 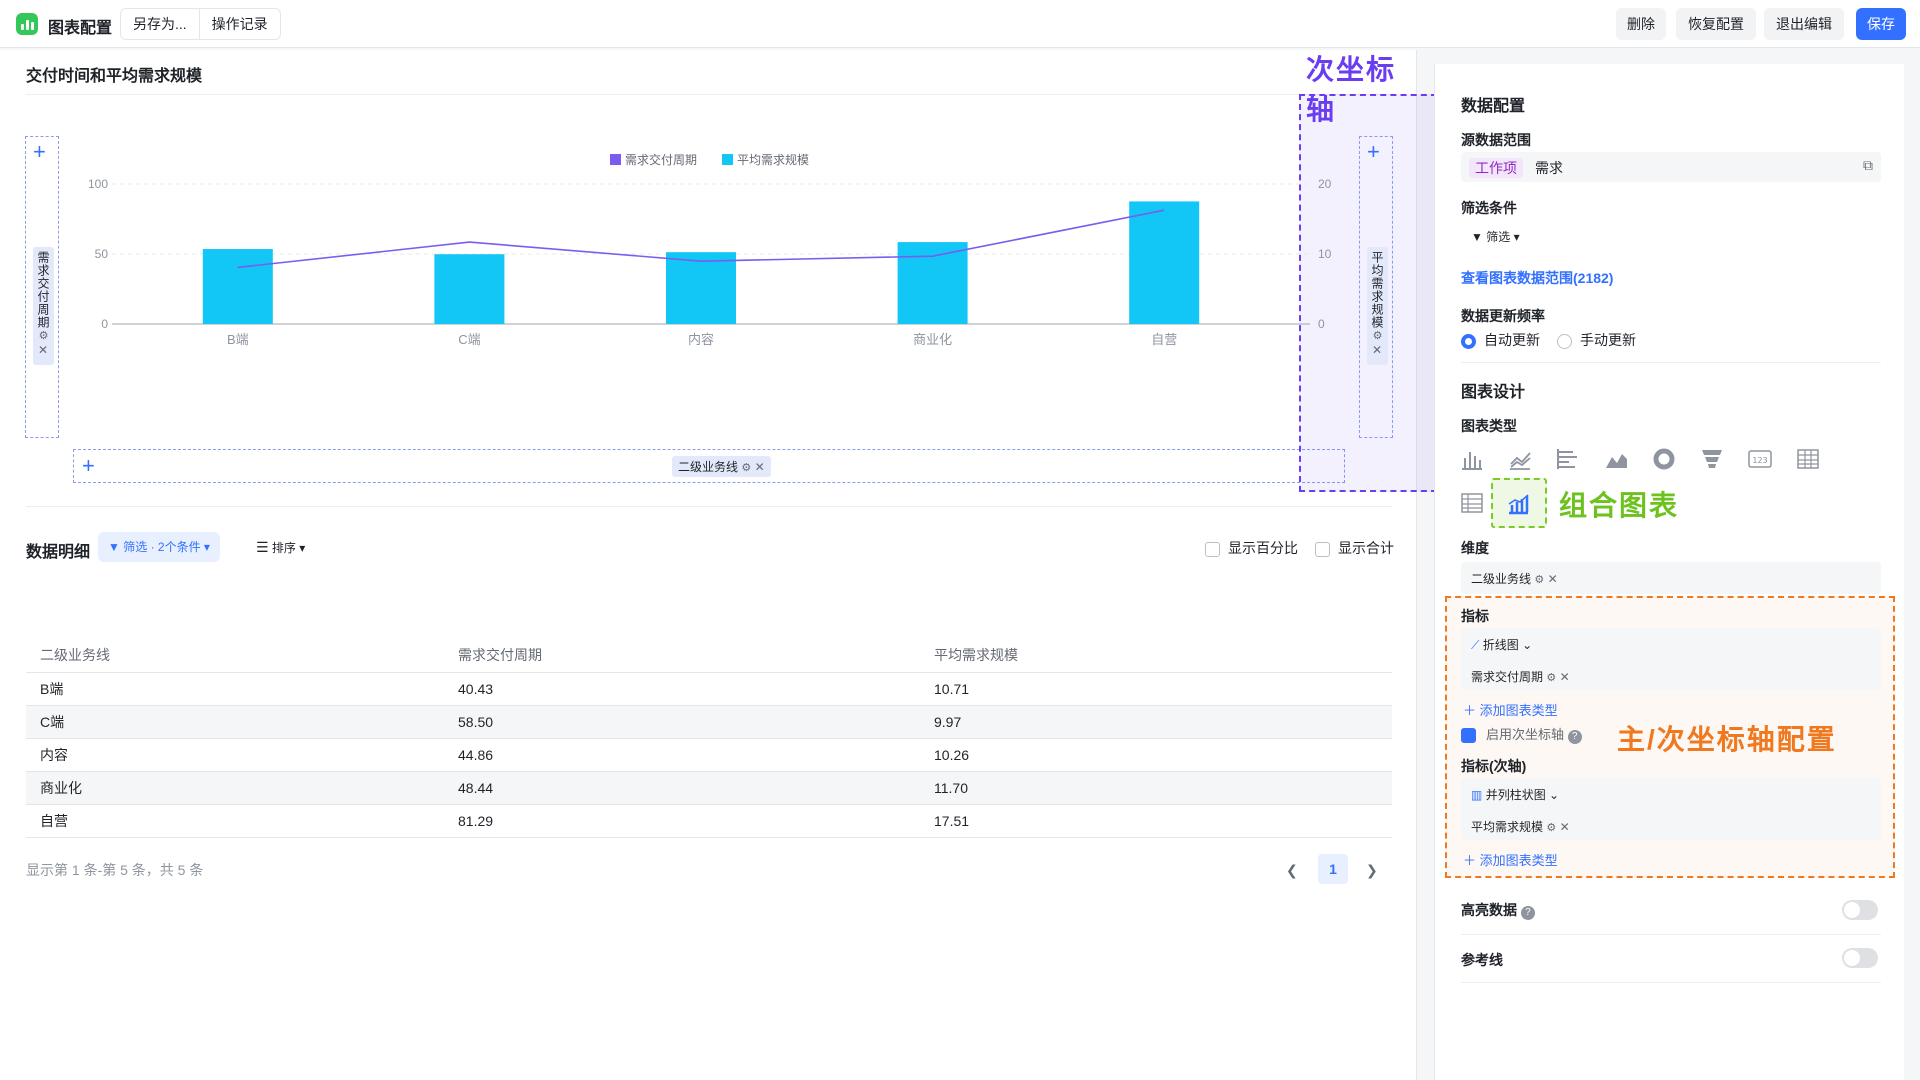 What do you see at coordinates (661, 159) in the screenshot?
I see `legend-label: 需求交付周期` at bounding box center [661, 159].